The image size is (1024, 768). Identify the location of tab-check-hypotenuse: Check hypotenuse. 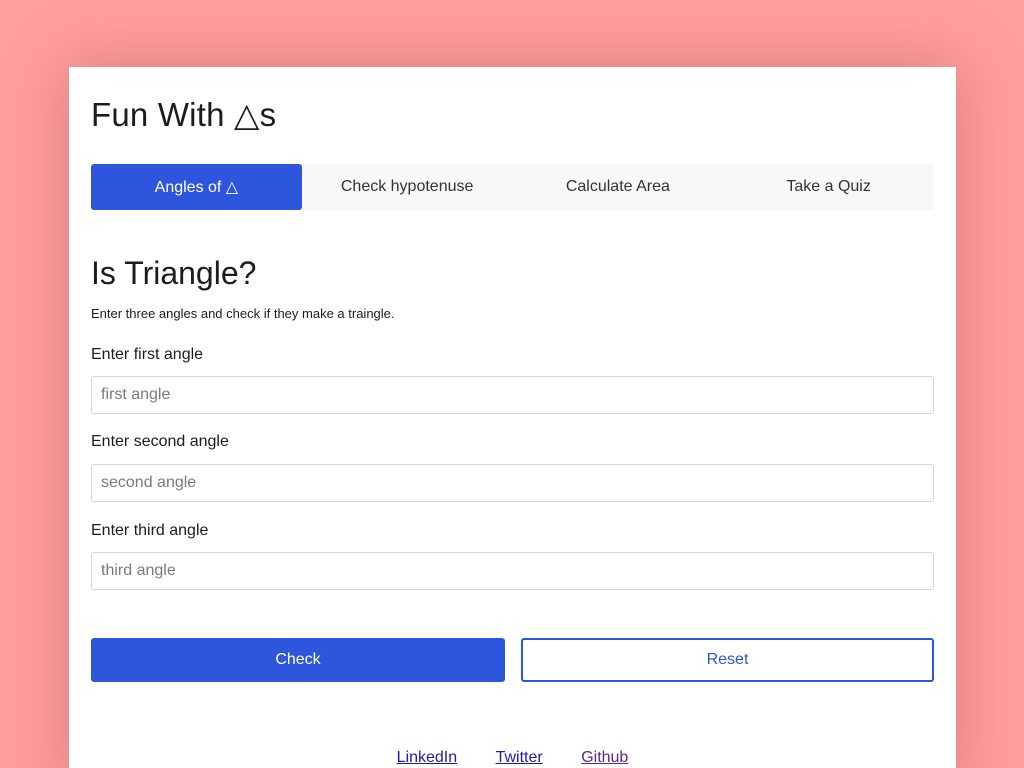
(407, 187).